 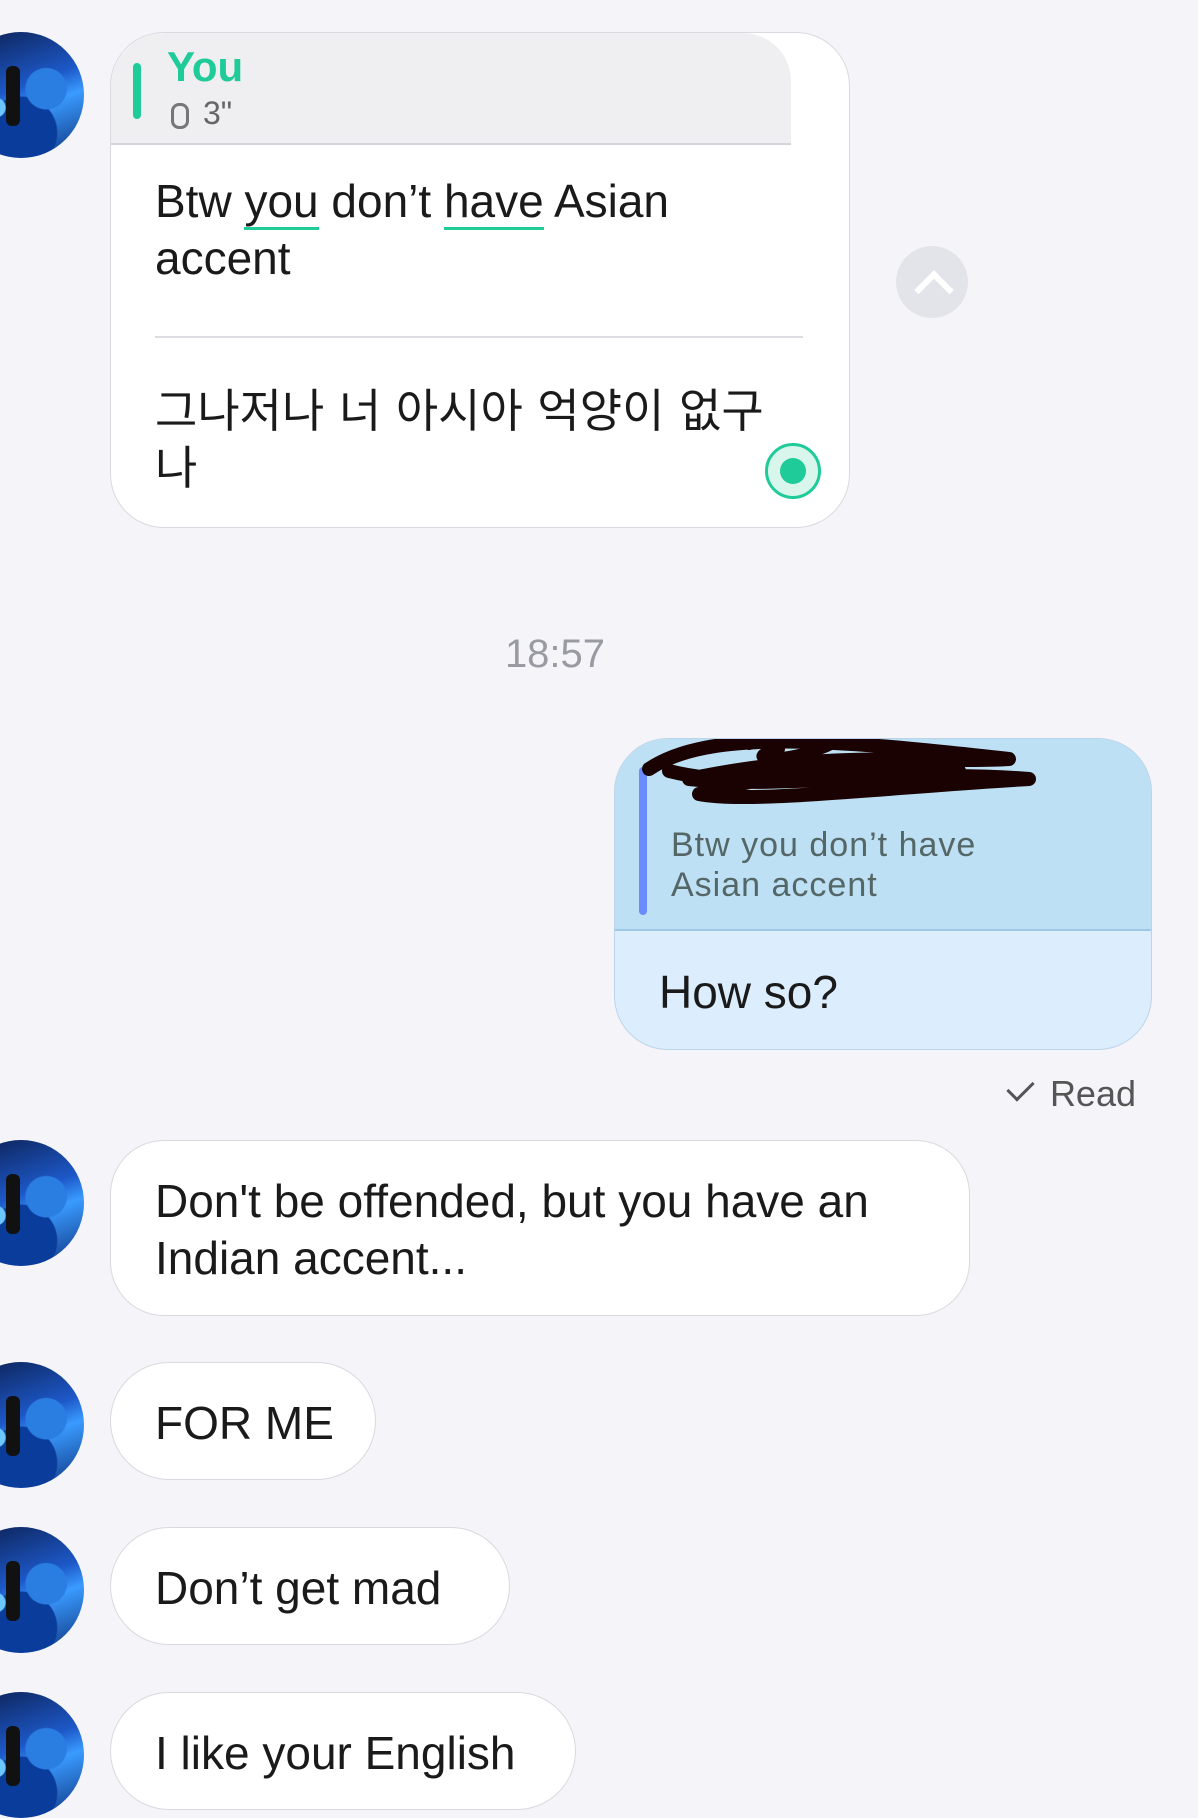 What do you see at coordinates (748, 992) in the screenshot?
I see `reply-text: How so?` at bounding box center [748, 992].